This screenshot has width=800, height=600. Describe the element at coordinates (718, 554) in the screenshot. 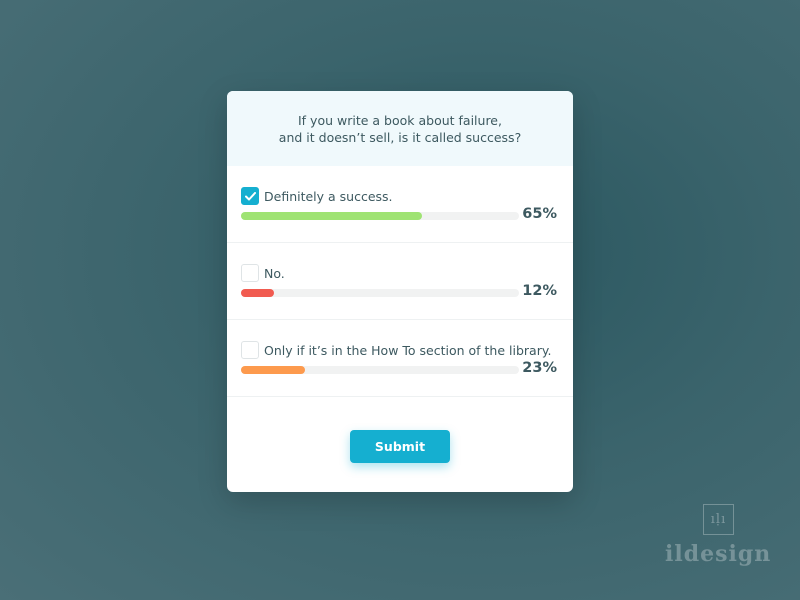

I see `brand-watermark: ildesign` at that location.